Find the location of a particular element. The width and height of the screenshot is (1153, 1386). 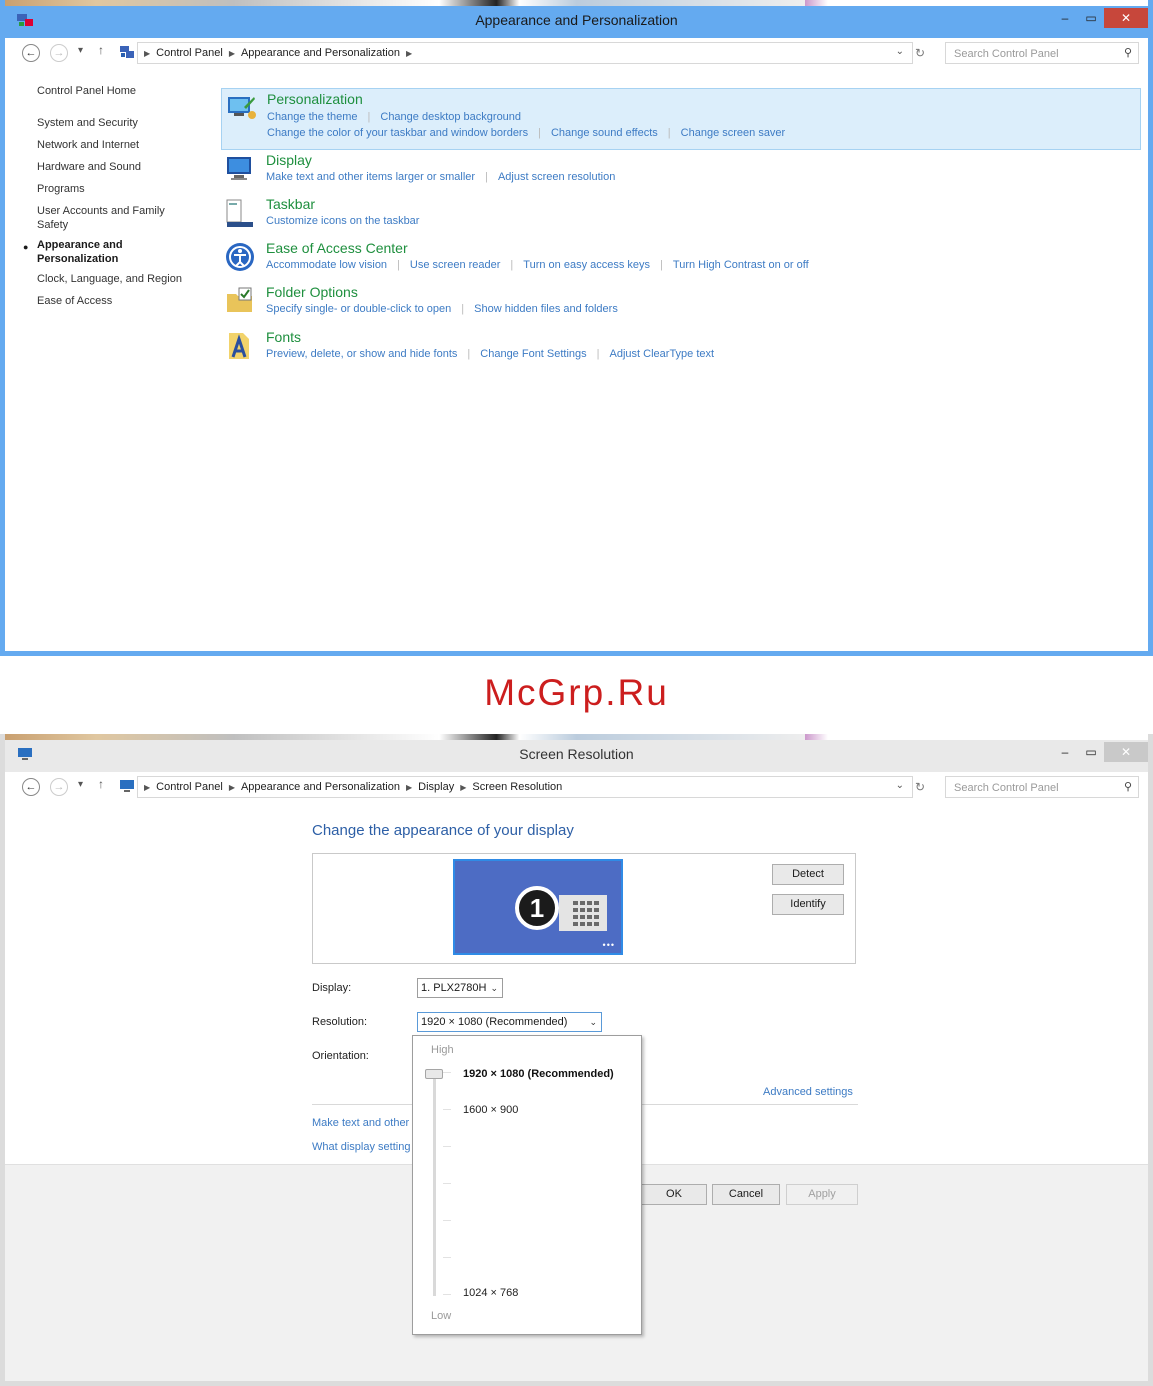

link-change-background: Change desktop background is located at coordinates (450, 117).